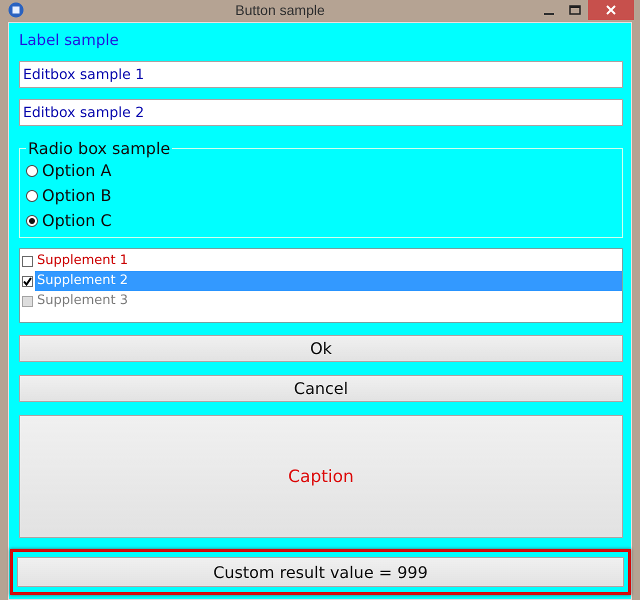 This screenshot has width=640, height=600. Describe the element at coordinates (77, 220) in the screenshot. I see `radio-label: Option C` at that location.